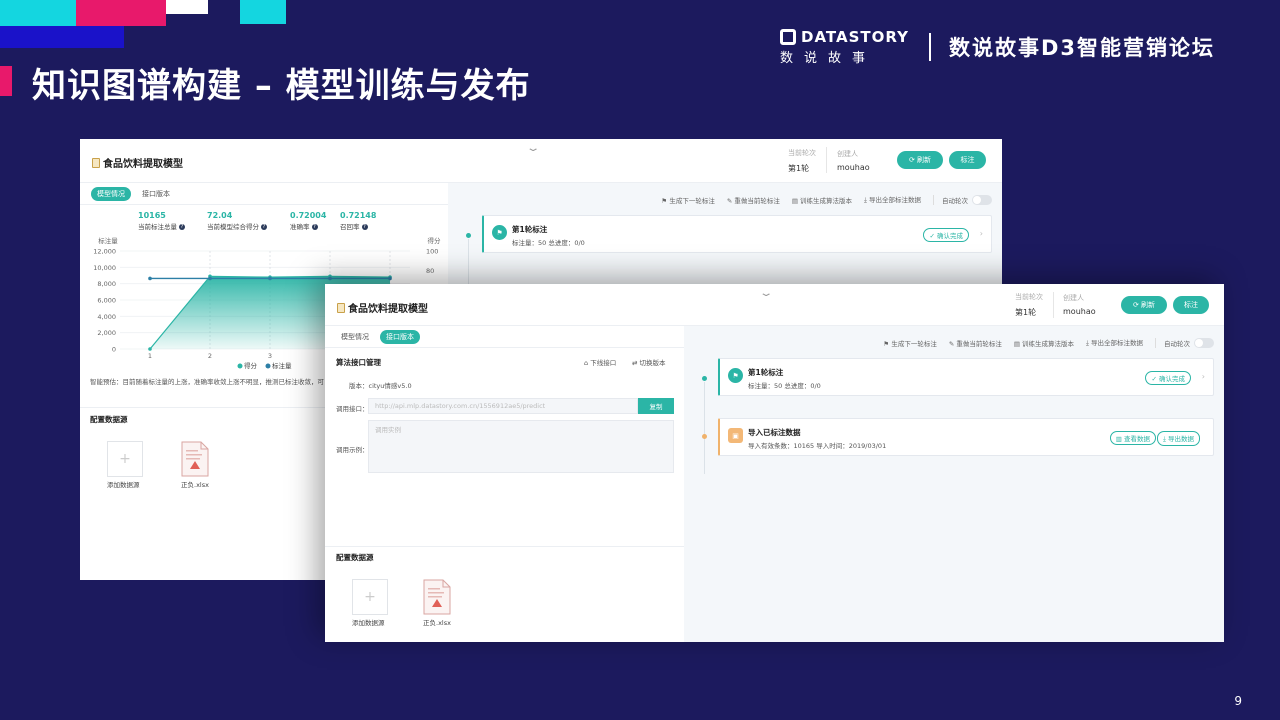 The width and height of the screenshot is (1280, 720). Describe the element at coordinates (106, 301) in the screenshot. I see `y-tick-label: 6,000` at that location.